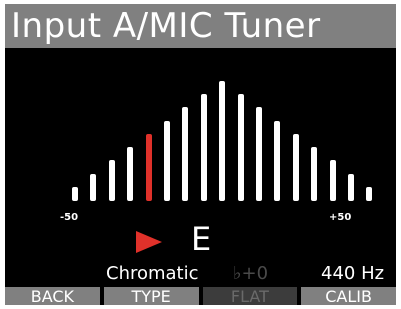 The width and height of the screenshot is (401, 309). I want to click on title-bar: Input A/MIC Tuner, so click(200, 26).